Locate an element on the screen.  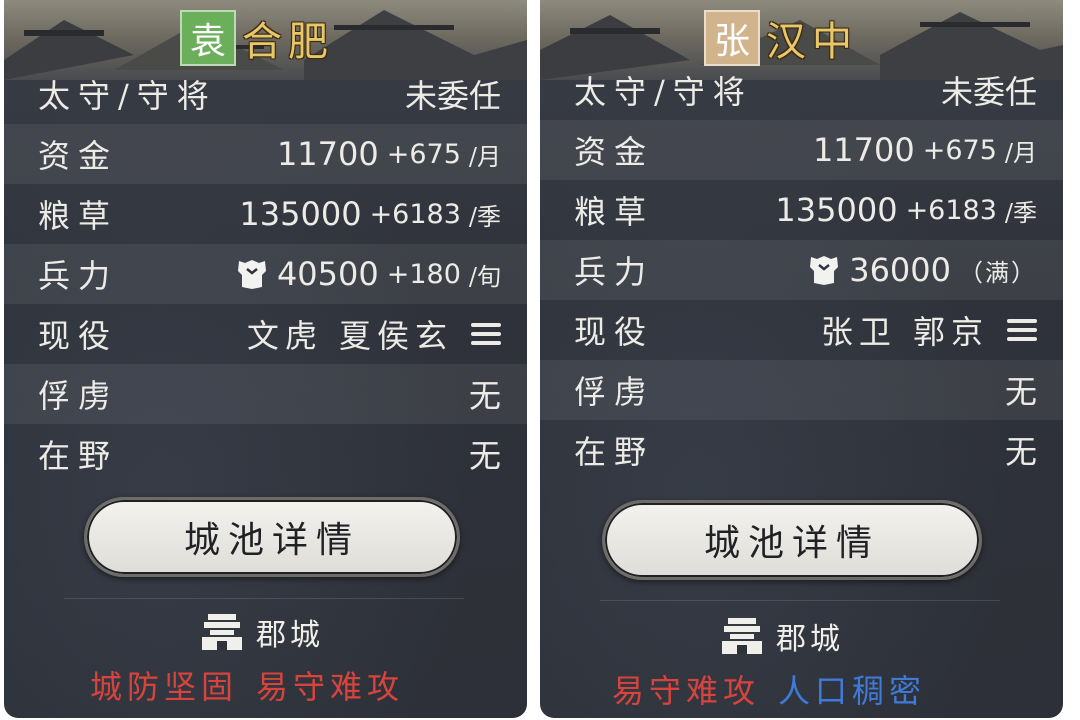
city-title: 张 汉中 is located at coordinates (781, 38).